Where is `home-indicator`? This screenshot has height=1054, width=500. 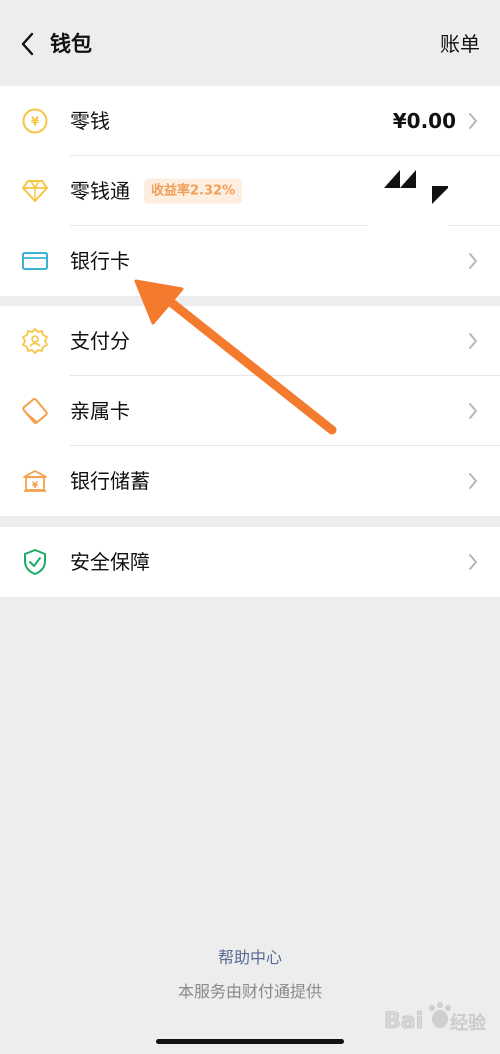
home-indicator is located at coordinates (250, 1041).